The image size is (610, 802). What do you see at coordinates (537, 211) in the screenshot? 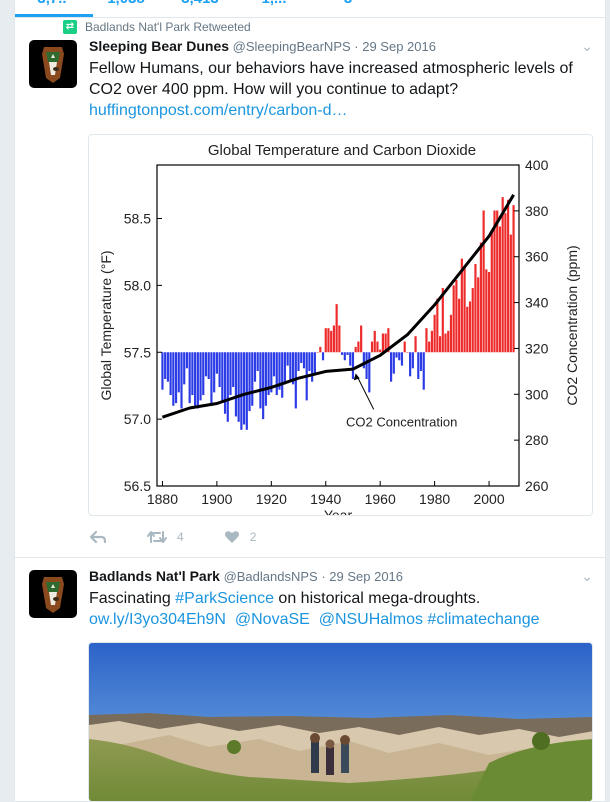
I see `y2-tick-label: 380` at bounding box center [537, 211].